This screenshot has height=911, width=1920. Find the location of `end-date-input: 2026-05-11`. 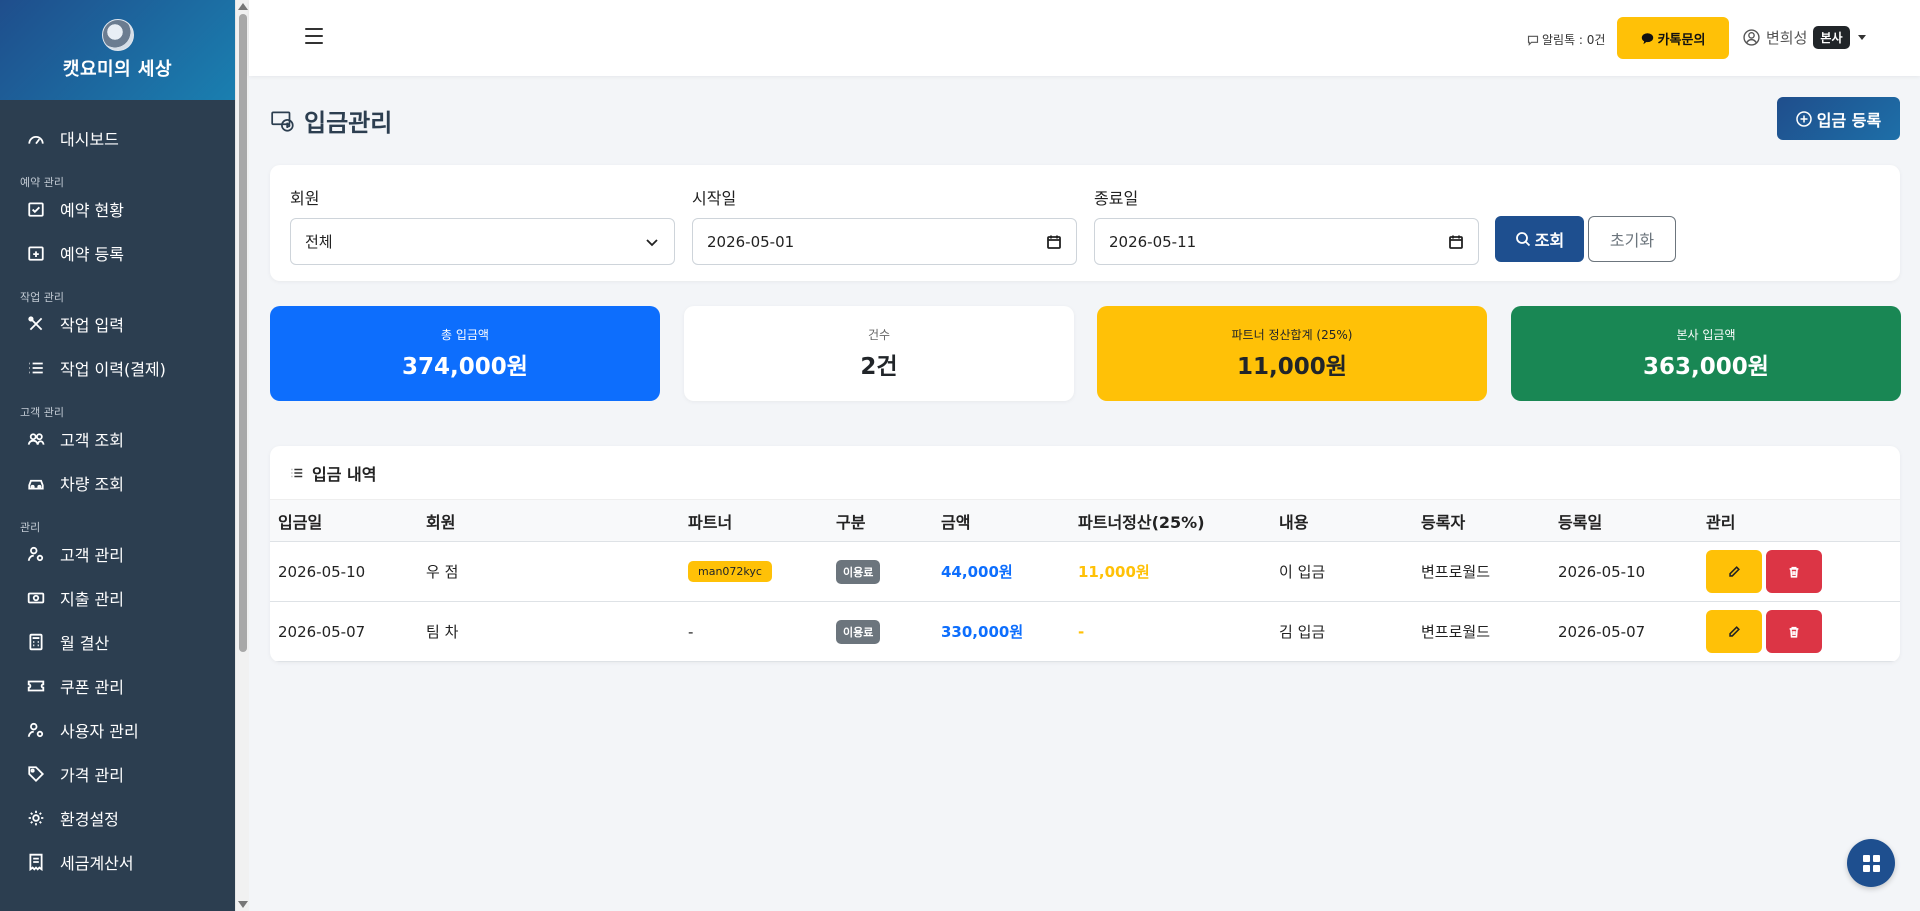

end-date-input: 2026-05-11 is located at coordinates (1286, 241).